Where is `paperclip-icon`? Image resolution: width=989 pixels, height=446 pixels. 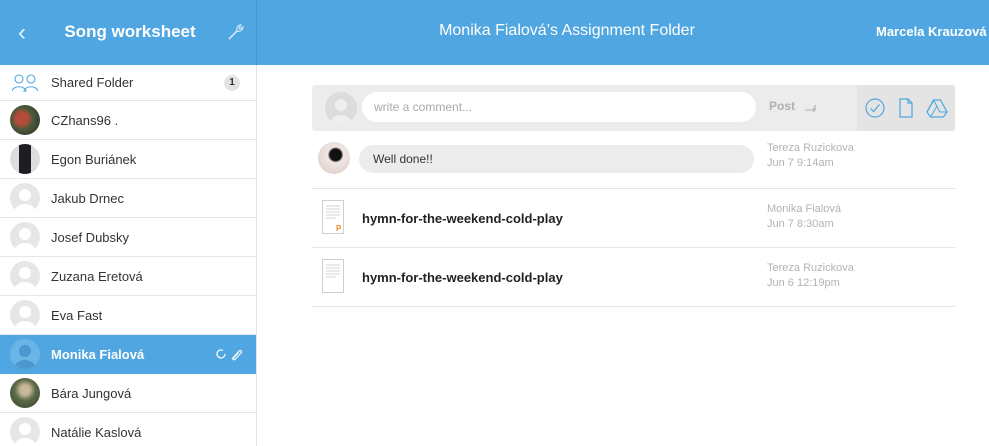 paperclip-icon is located at coordinates (237, 355).